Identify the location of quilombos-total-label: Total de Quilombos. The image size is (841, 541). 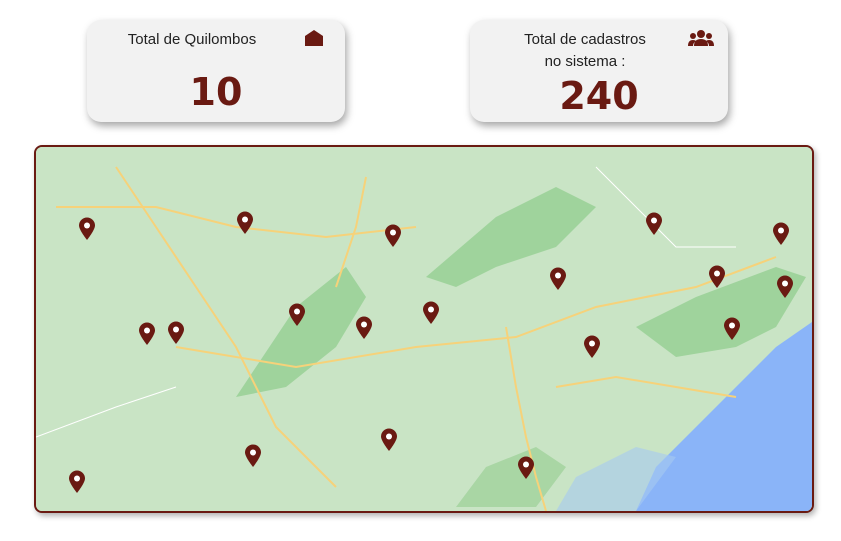
(192, 39).